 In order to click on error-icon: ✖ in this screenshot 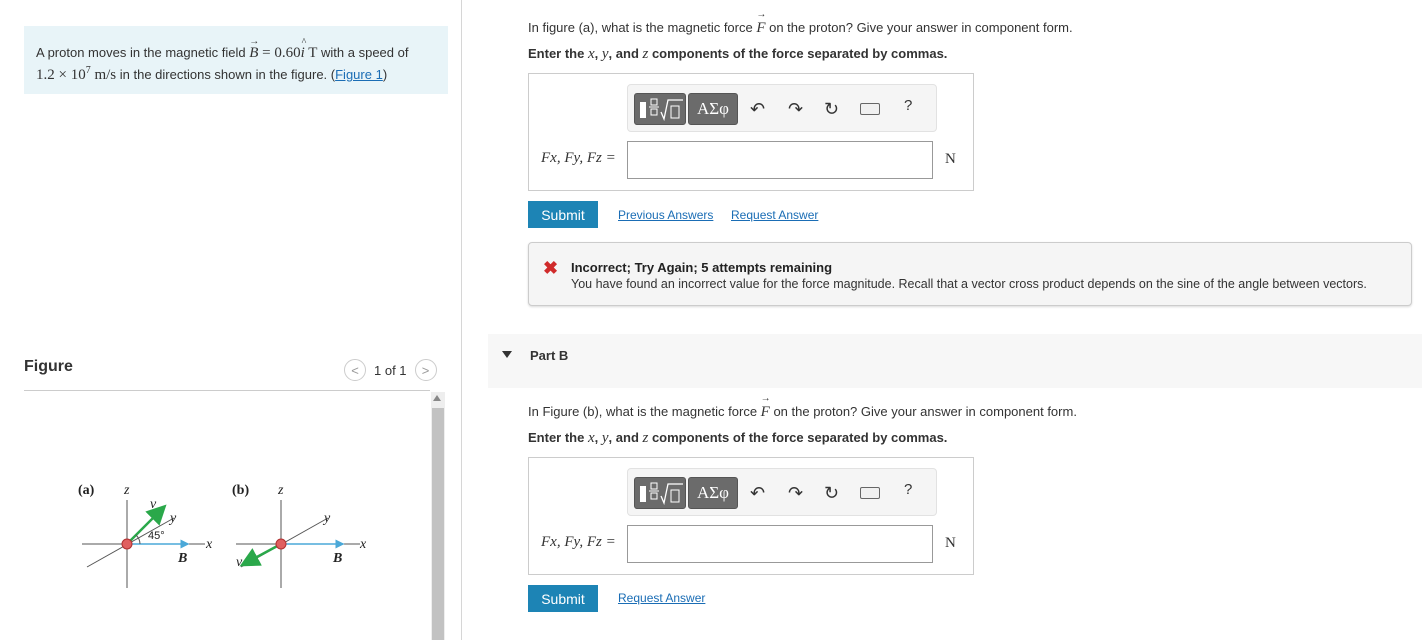, I will do `click(551, 268)`.